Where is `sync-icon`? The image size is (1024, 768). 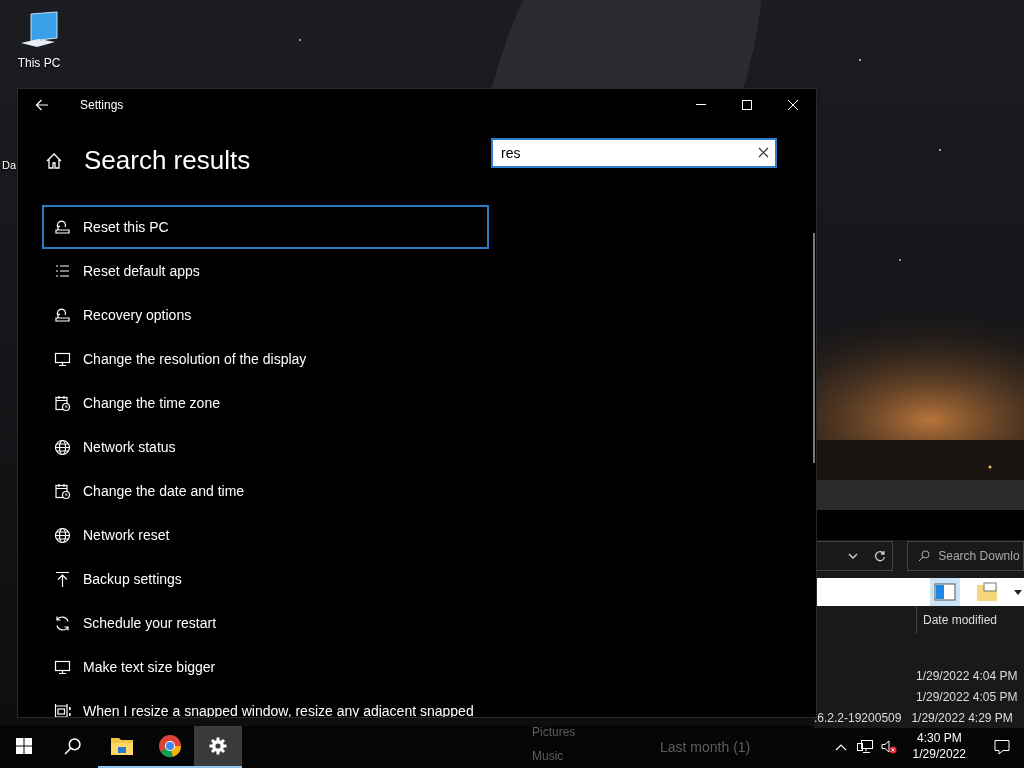
sync-icon is located at coordinates (62, 623).